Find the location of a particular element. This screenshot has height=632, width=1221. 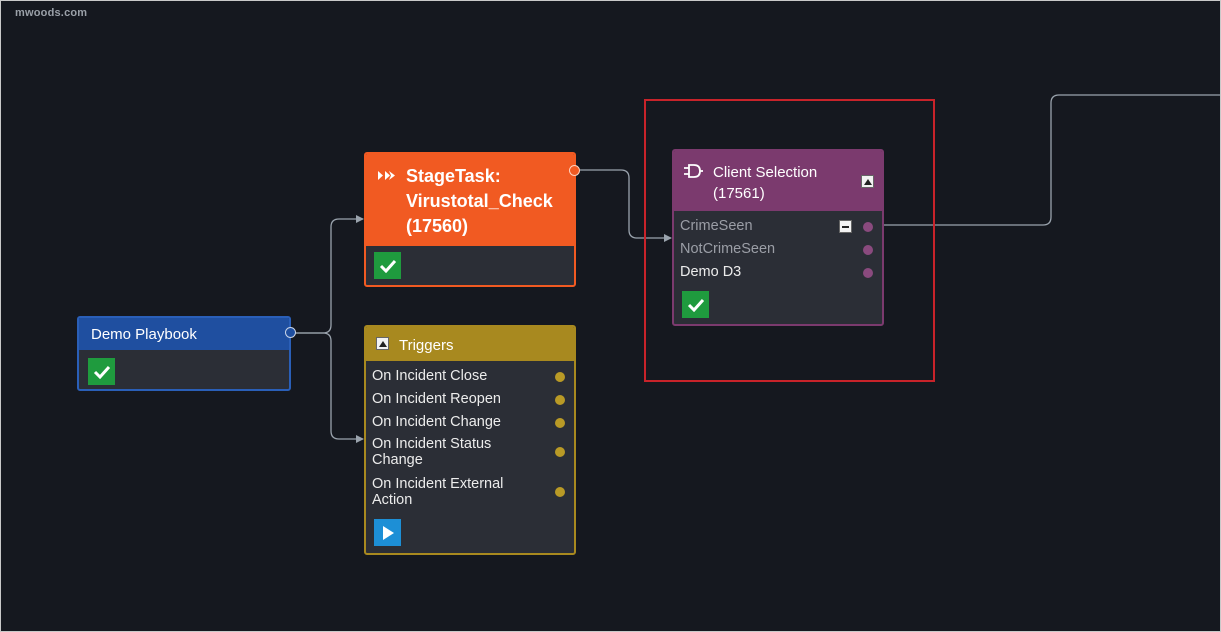

edge-playbook-to-triggers is located at coordinates (329, 387).